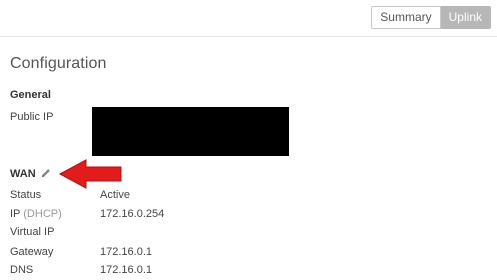 Image resolution: width=497 pixels, height=280 pixels. What do you see at coordinates (15, 214) in the screenshot?
I see `ip-label-text: IP` at bounding box center [15, 214].